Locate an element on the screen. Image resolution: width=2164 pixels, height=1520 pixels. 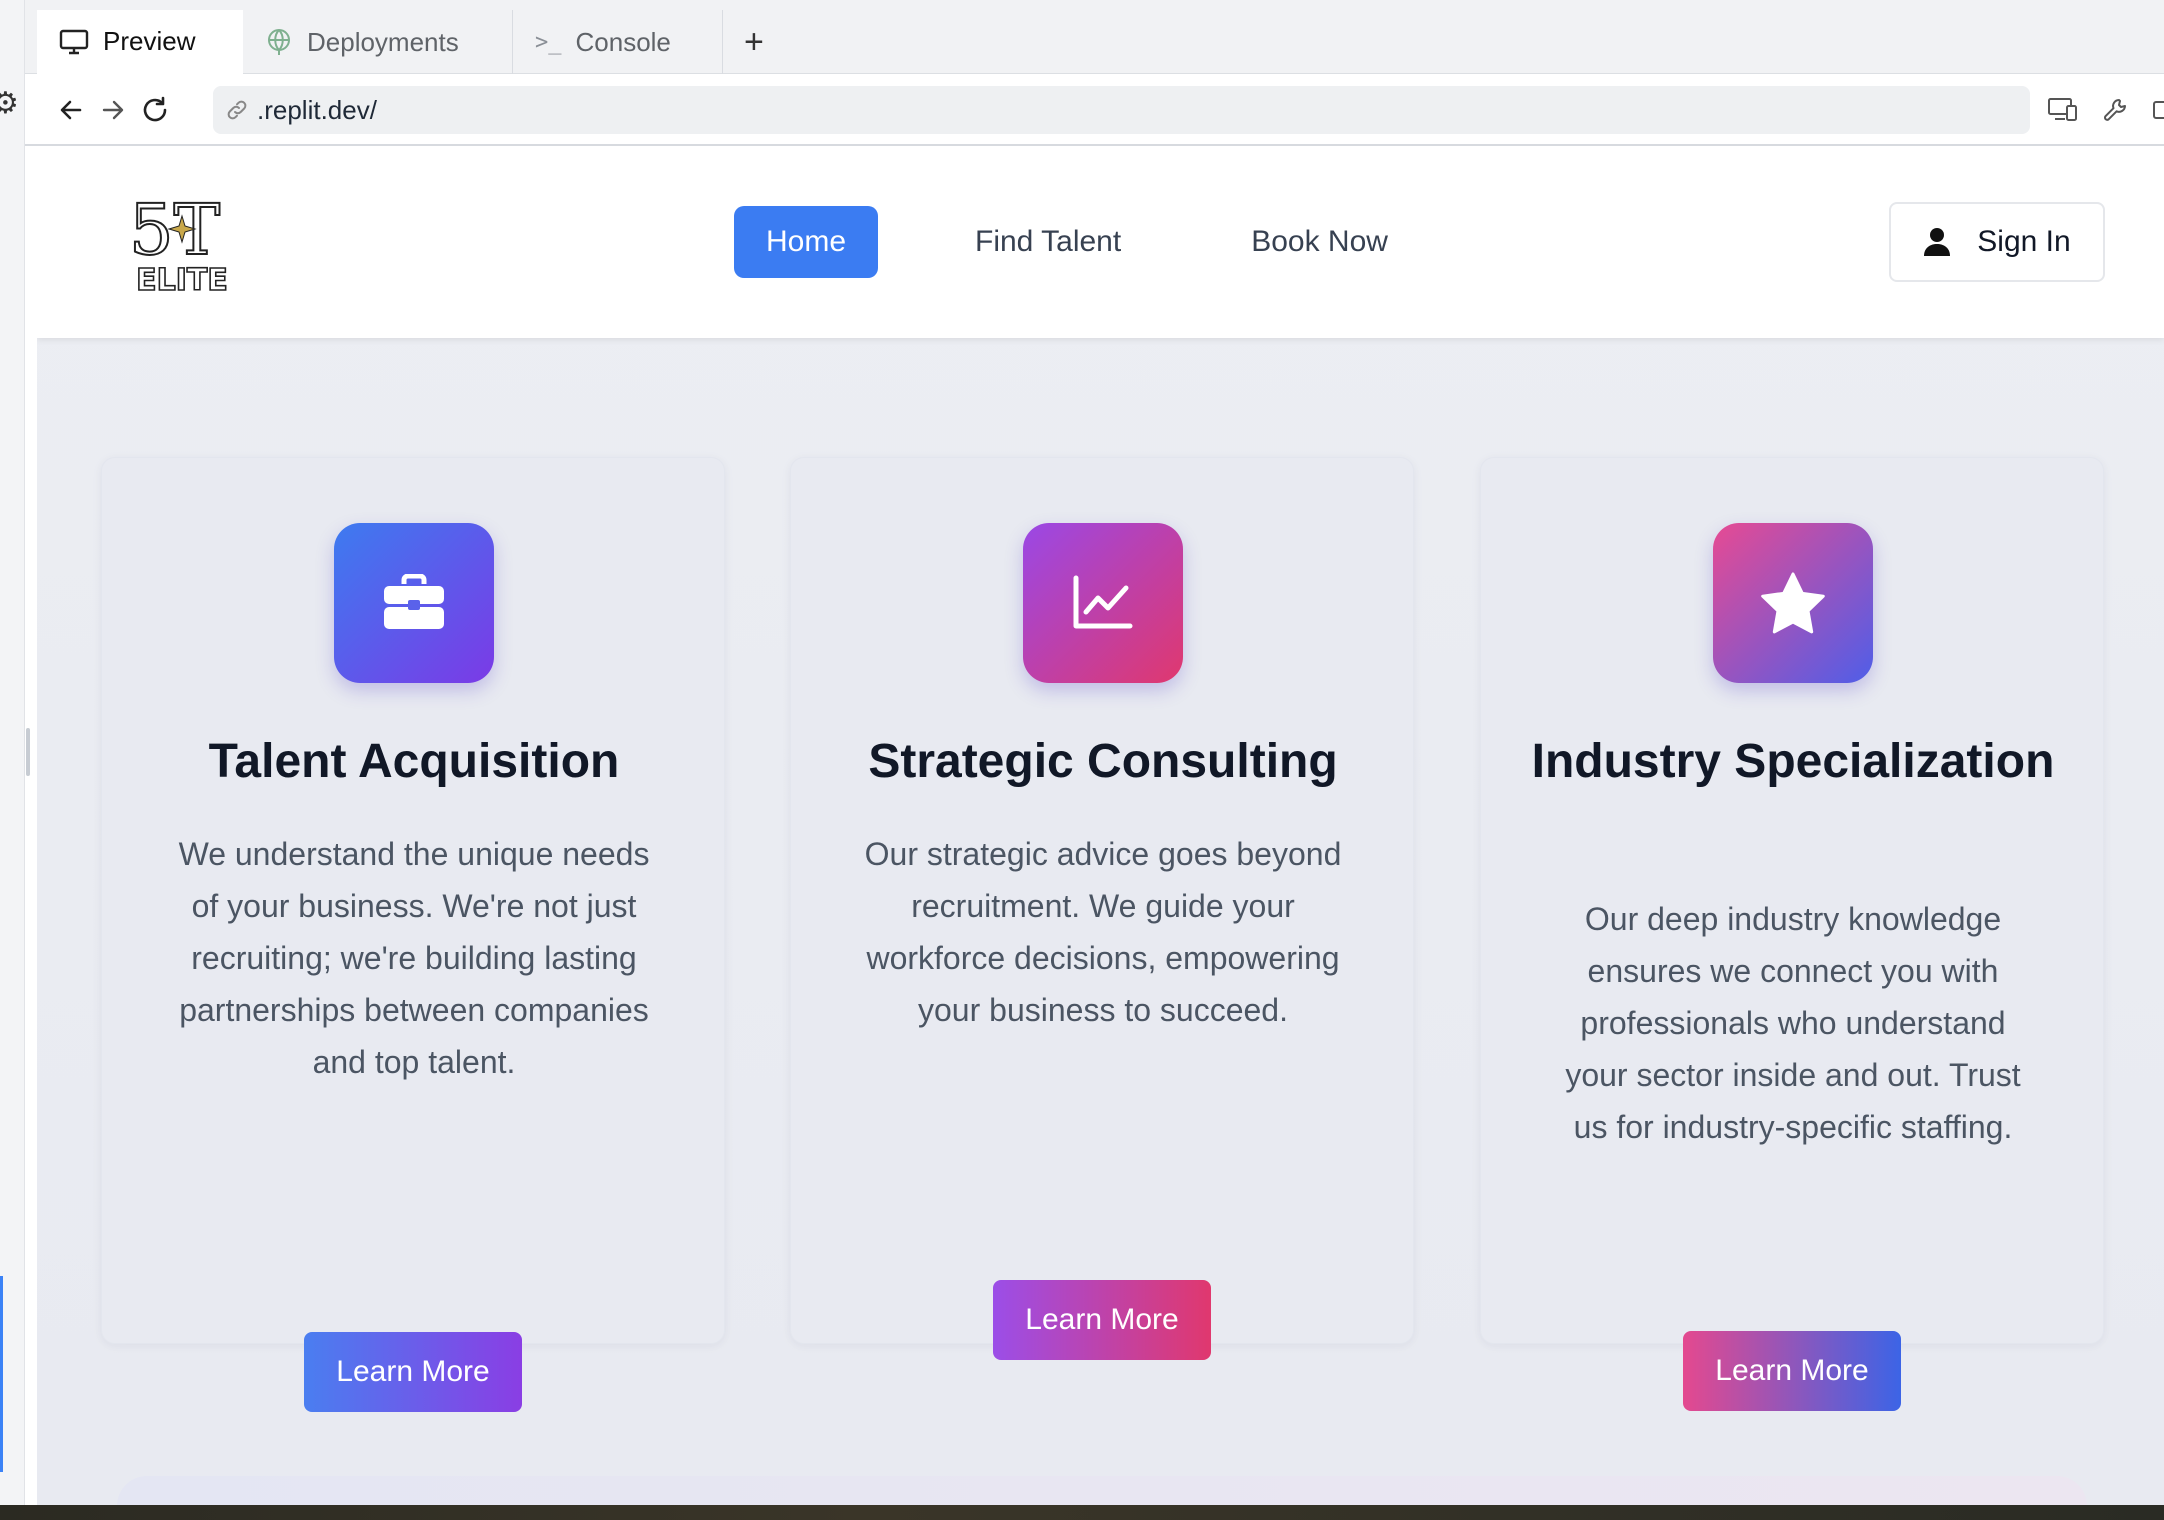
card-title: Strategic Consulting is located at coordinates (1103, 761).